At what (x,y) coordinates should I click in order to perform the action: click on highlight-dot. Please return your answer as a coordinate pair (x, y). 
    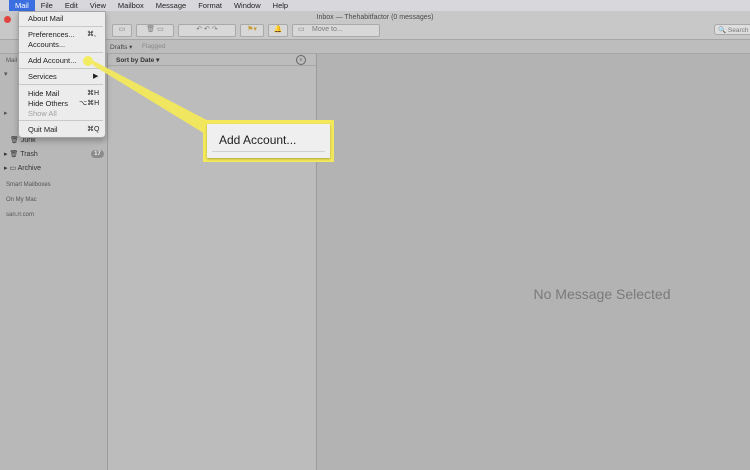
    Looking at the image, I should click on (88, 61).